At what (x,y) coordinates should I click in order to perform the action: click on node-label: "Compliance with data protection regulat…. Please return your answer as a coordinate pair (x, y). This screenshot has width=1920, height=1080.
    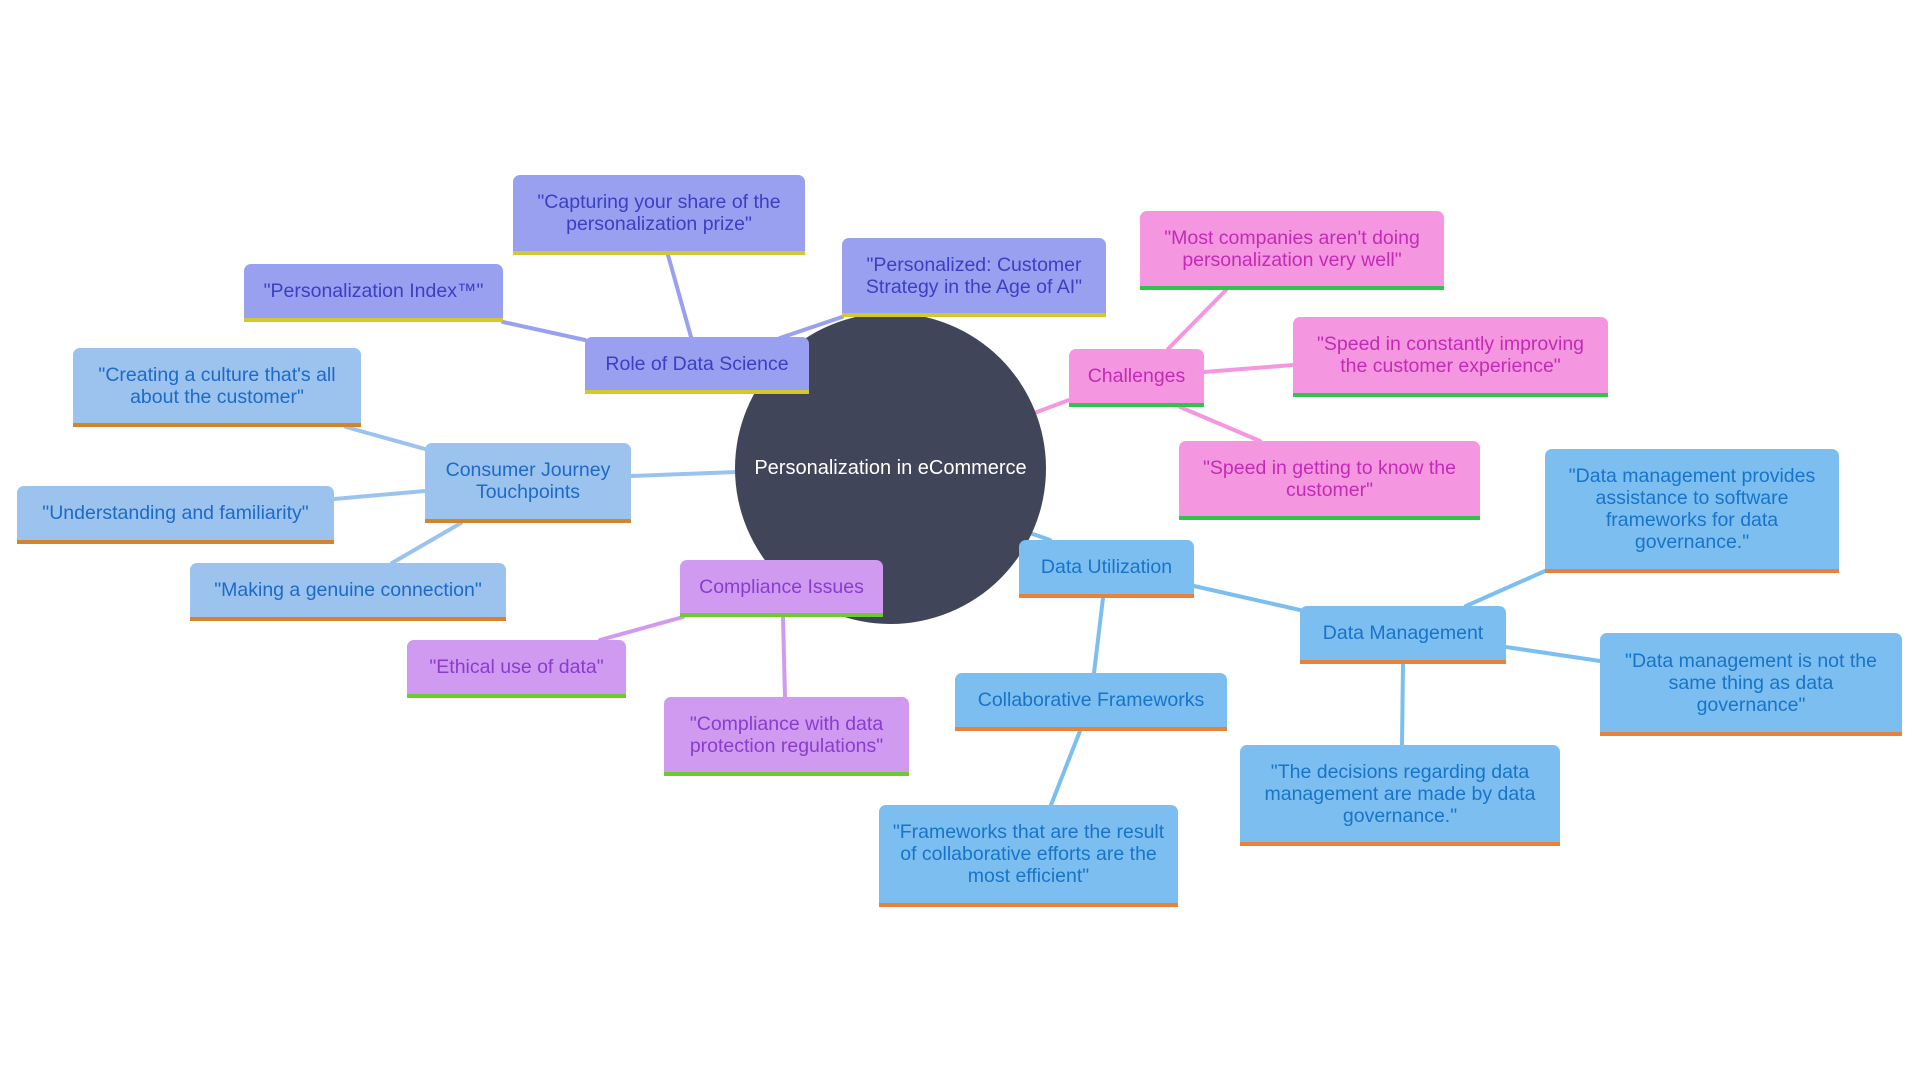
    Looking at the image, I should click on (786, 734).